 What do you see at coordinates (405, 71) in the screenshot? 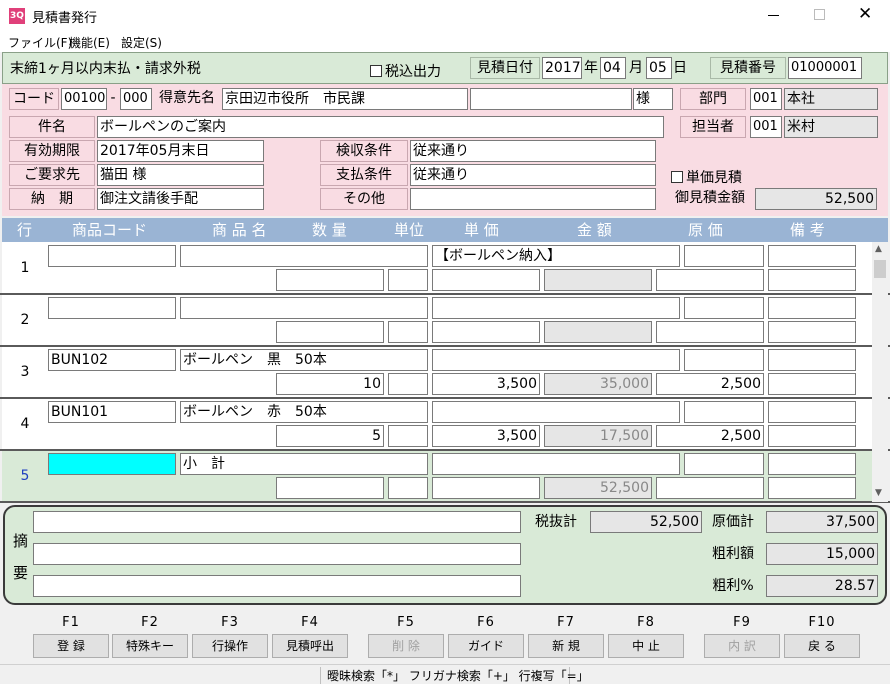
I see `tax-inclusive-checkbox: 税込出力` at bounding box center [405, 71].